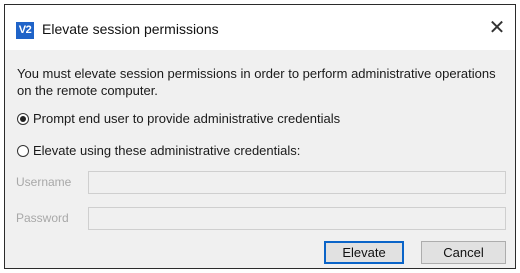  Describe the element at coordinates (297, 182) in the screenshot. I see `username-field` at that location.